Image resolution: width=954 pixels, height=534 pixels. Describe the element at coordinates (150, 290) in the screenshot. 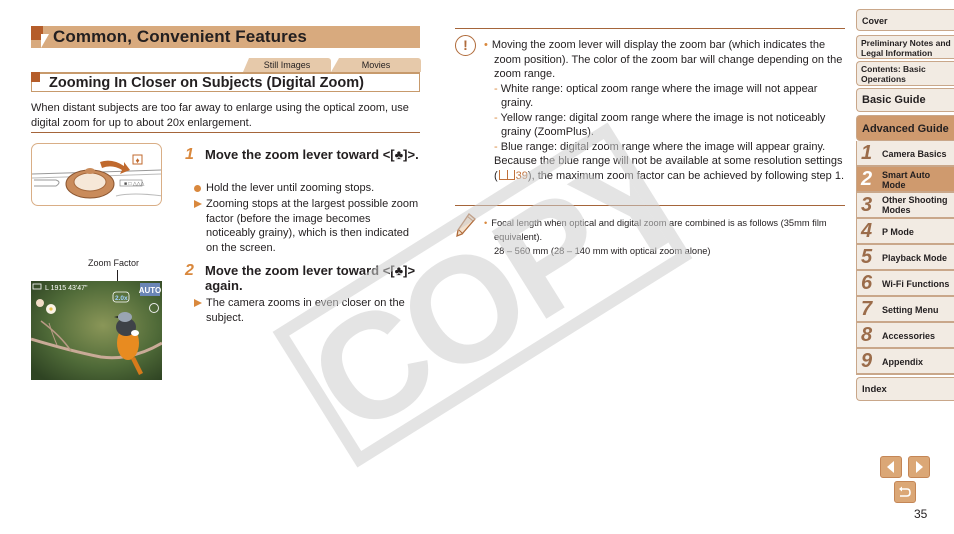

I see `svg-text: AUTO` at that location.